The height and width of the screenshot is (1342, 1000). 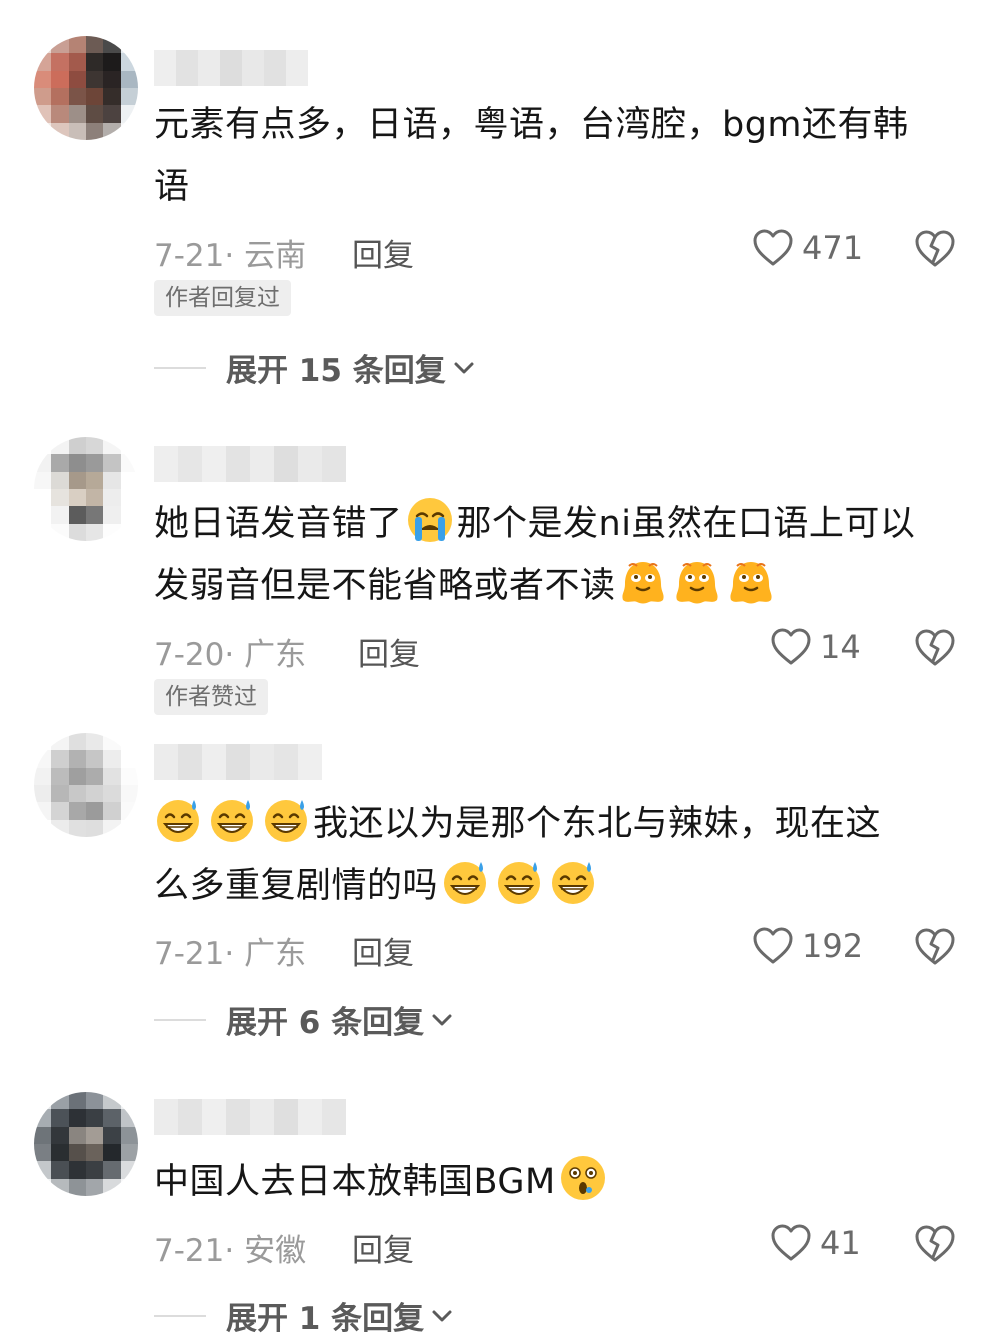 What do you see at coordinates (840, 1243) in the screenshot?
I see `like-count: 41` at bounding box center [840, 1243].